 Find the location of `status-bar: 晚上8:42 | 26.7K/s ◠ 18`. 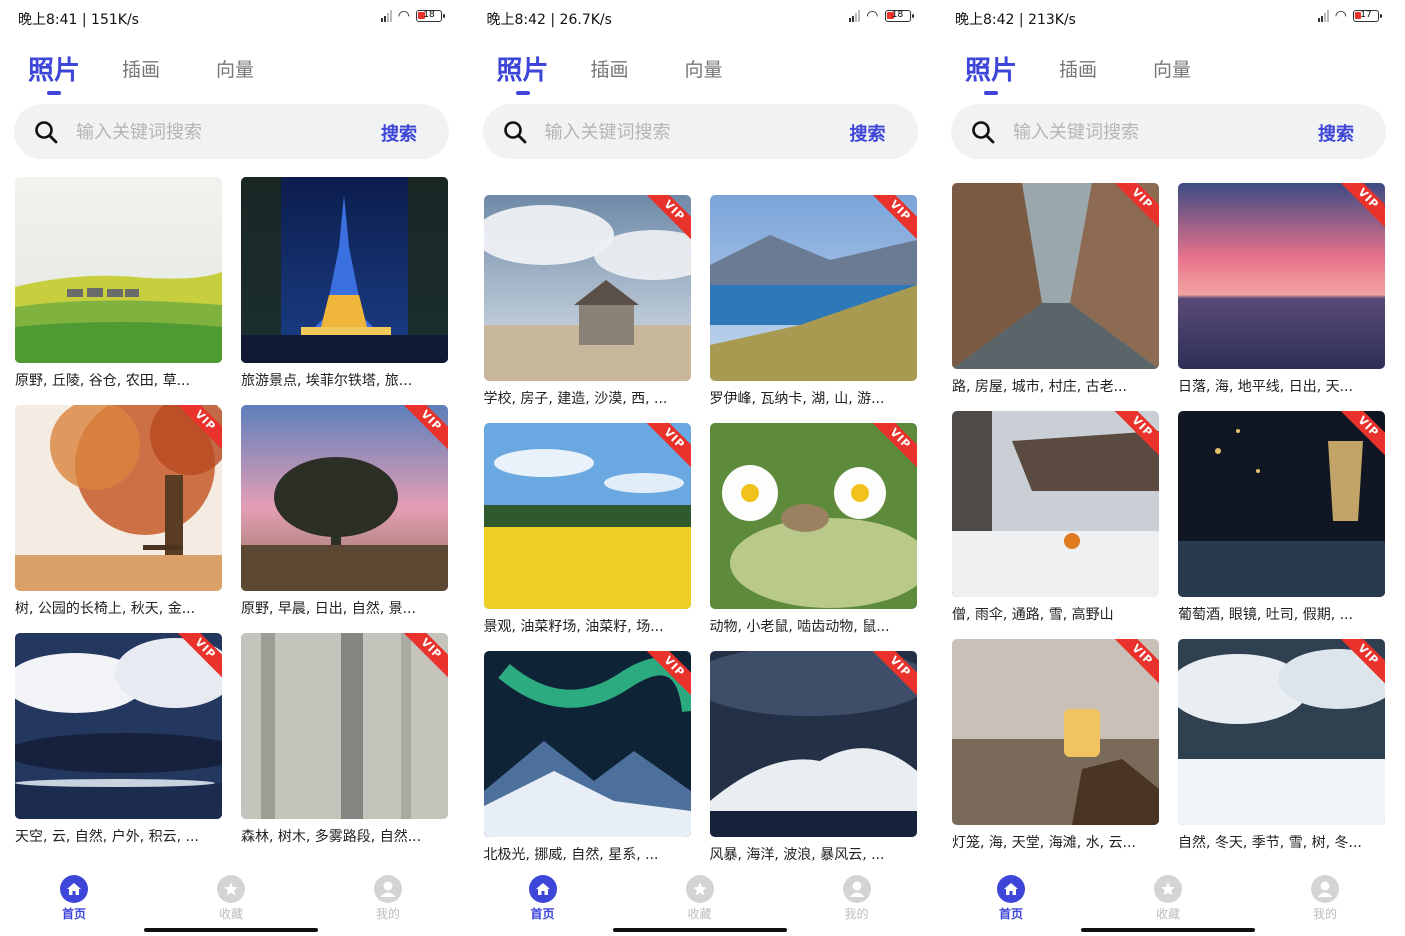

status-bar: 晚上8:42 | 26.7K/s ◠ 18 is located at coordinates (703, 18).